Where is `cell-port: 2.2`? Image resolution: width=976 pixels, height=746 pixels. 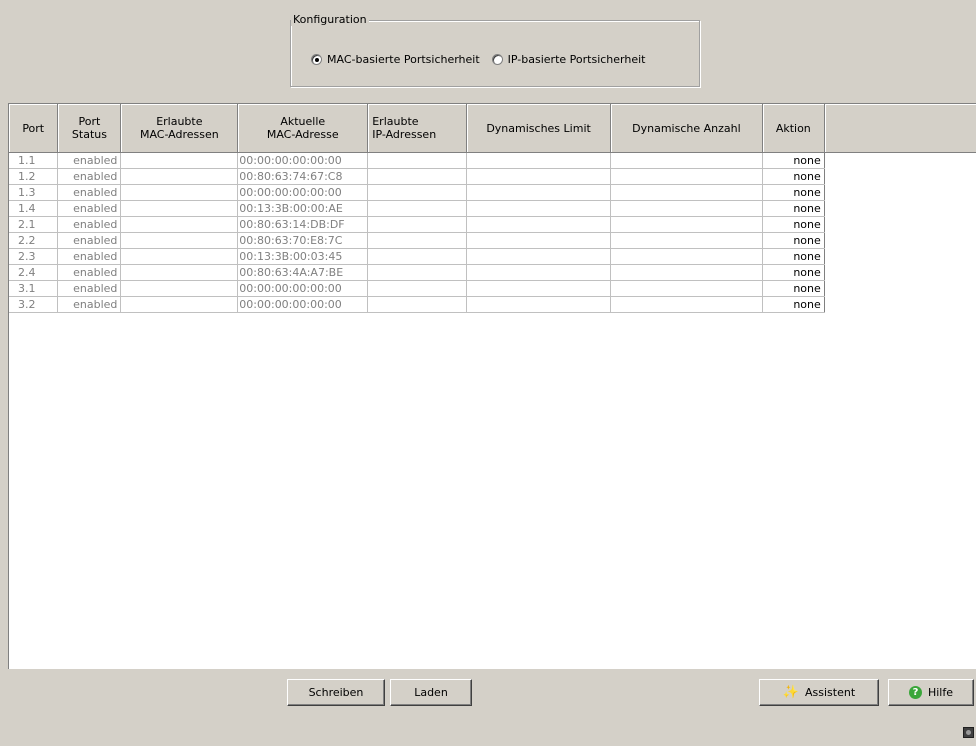 cell-port: 2.2 is located at coordinates (34, 240).